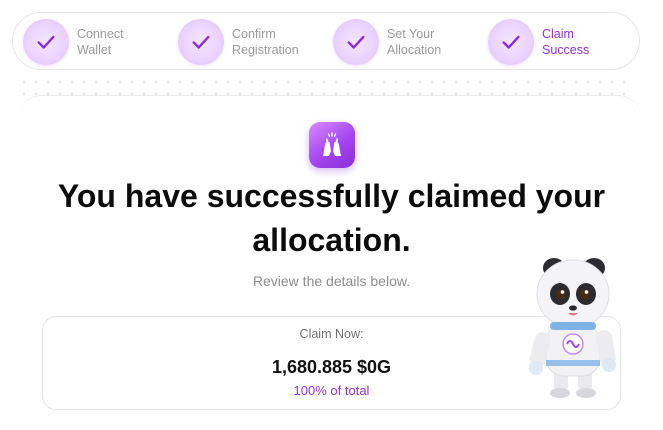 The image size is (663, 430). I want to click on step-label: Confirm Registration, so click(265, 42).